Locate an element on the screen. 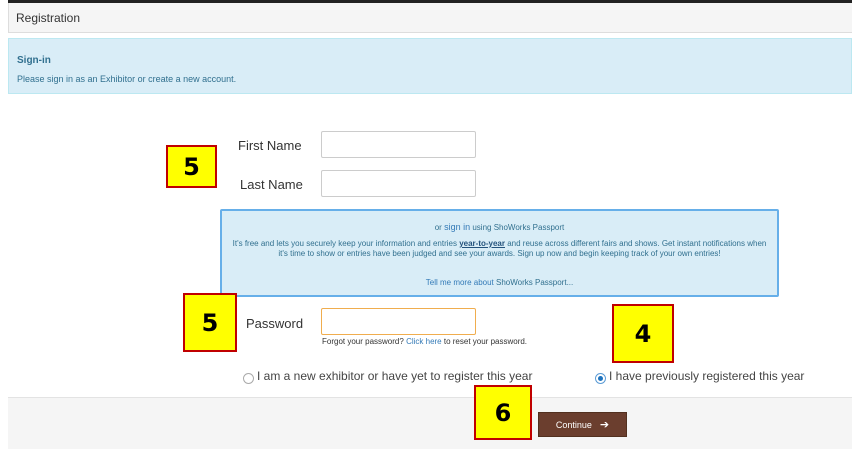 The image size is (852, 449). passport-signin-line: or sign in using ShoWorks Passport is located at coordinates (499, 227).